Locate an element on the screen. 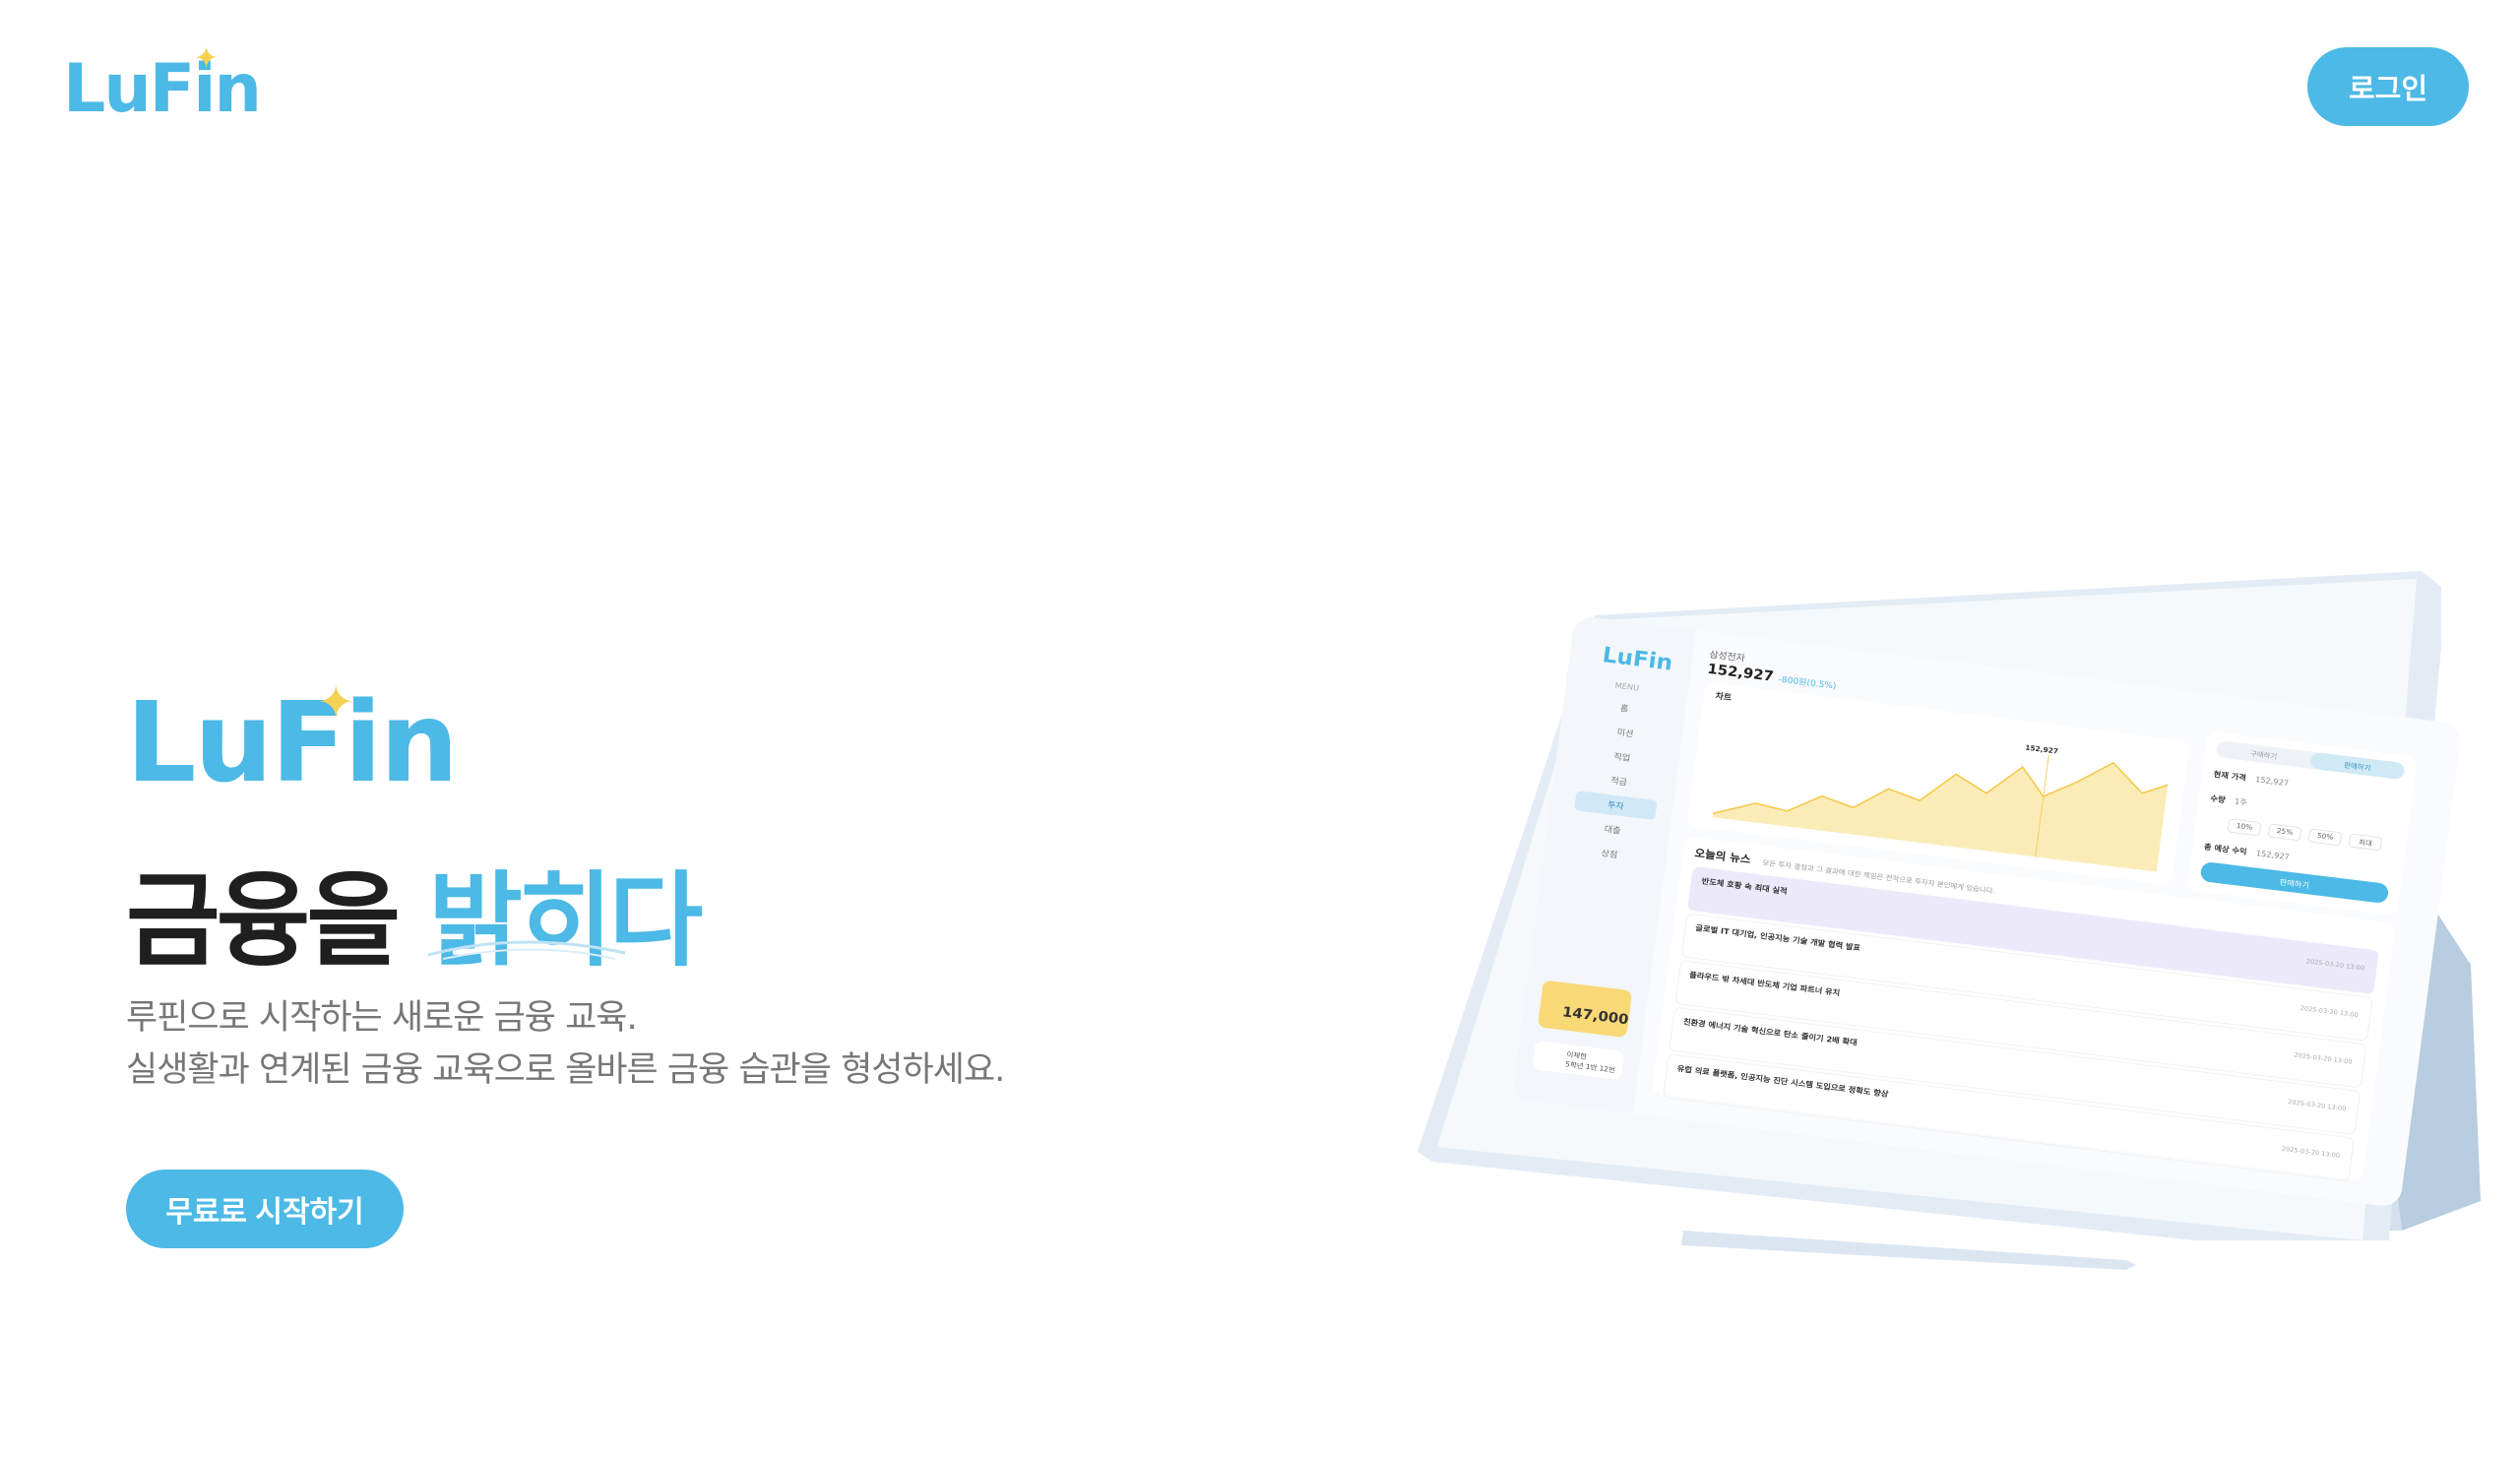  app-logo: LuFin is located at coordinates (1637, 659).